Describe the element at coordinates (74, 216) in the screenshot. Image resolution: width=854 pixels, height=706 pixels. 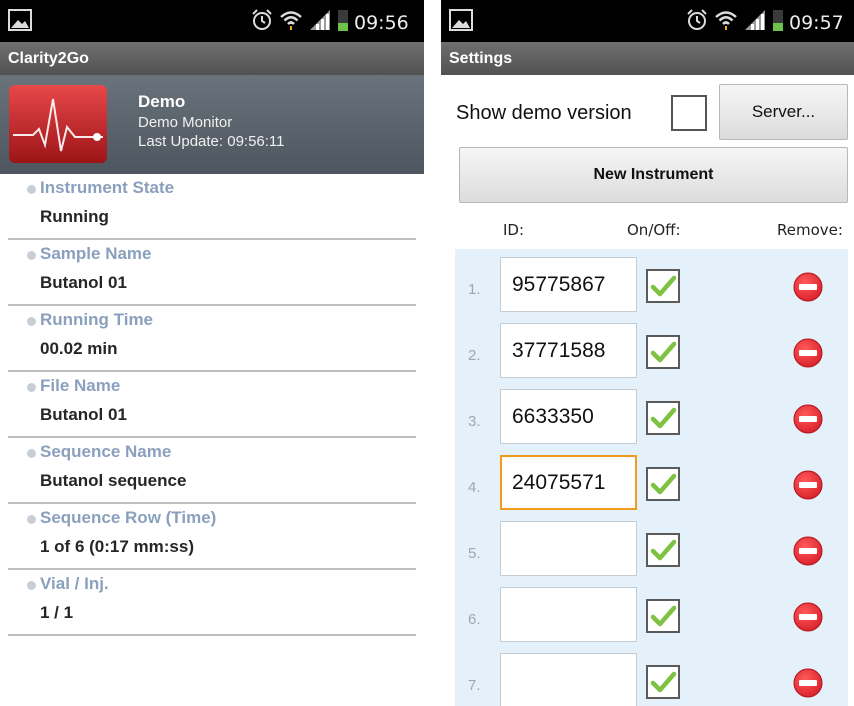
I see `item-value: Running` at that location.